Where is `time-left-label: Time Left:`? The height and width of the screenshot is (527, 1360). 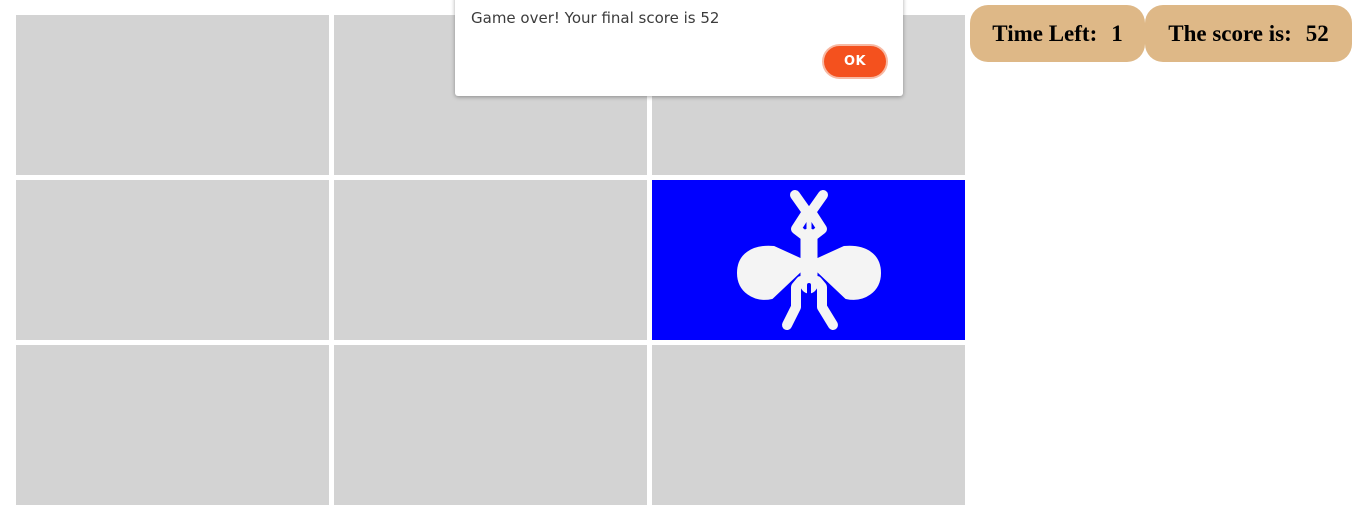 time-left-label: Time Left: is located at coordinates (1045, 33).